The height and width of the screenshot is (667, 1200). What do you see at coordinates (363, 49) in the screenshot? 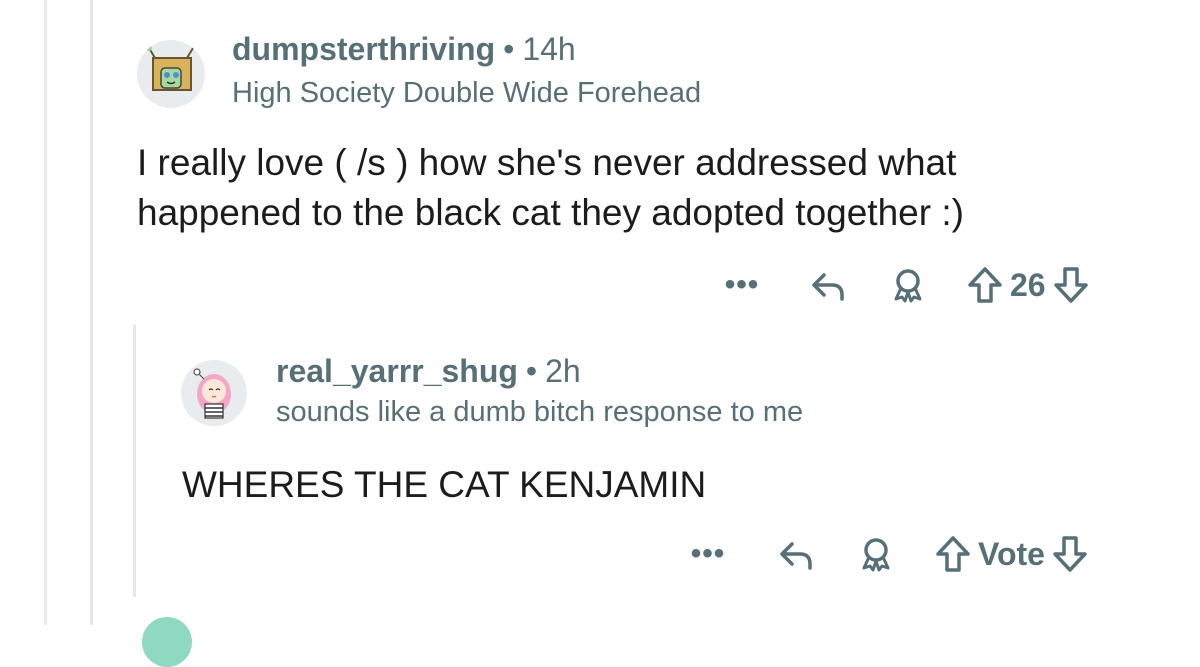
I see `username: dumpsterthriving` at bounding box center [363, 49].